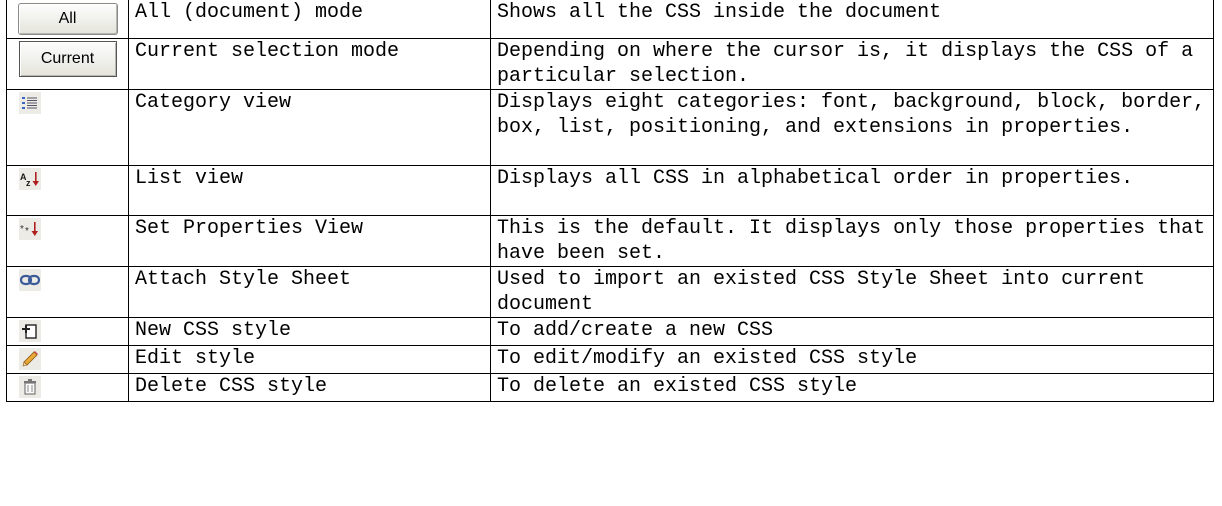  Describe the element at coordinates (30, 279) in the screenshot. I see `chain-link-icon` at that location.